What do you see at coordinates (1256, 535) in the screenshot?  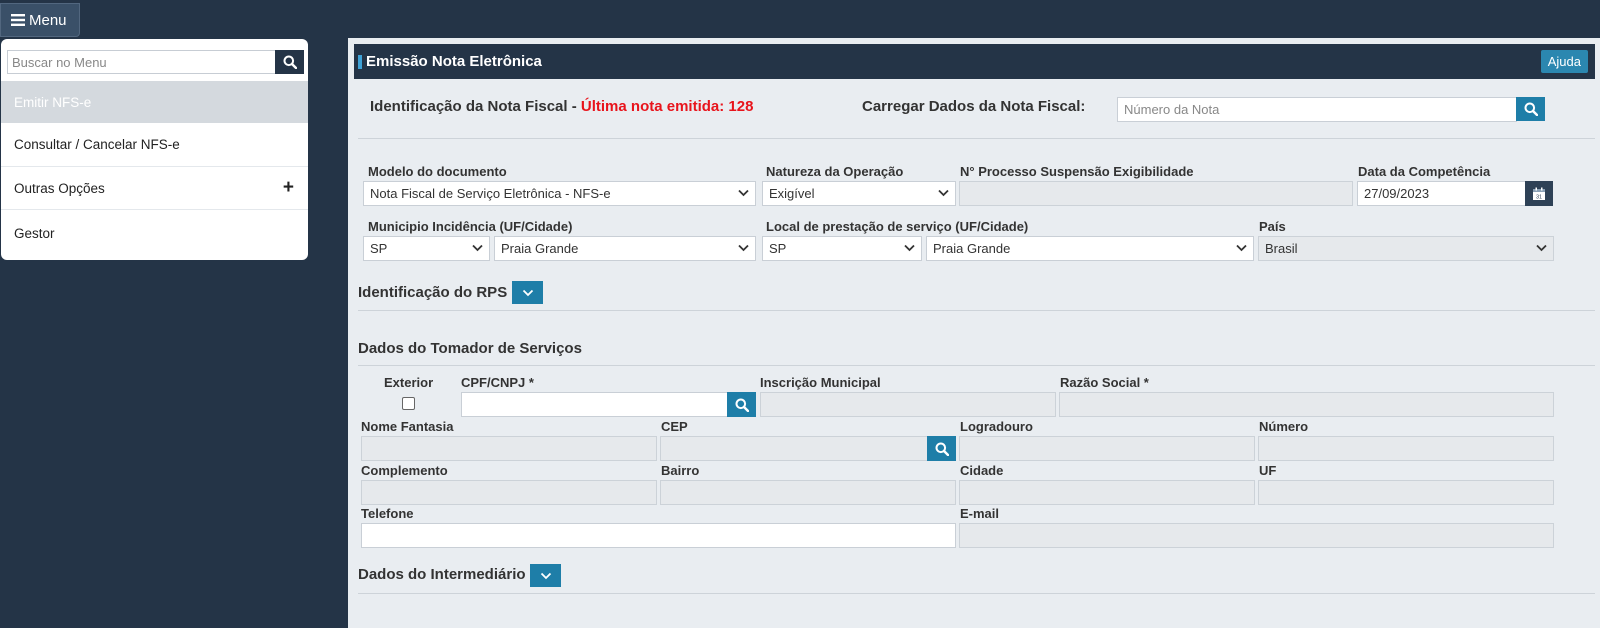 I see `email-input` at bounding box center [1256, 535].